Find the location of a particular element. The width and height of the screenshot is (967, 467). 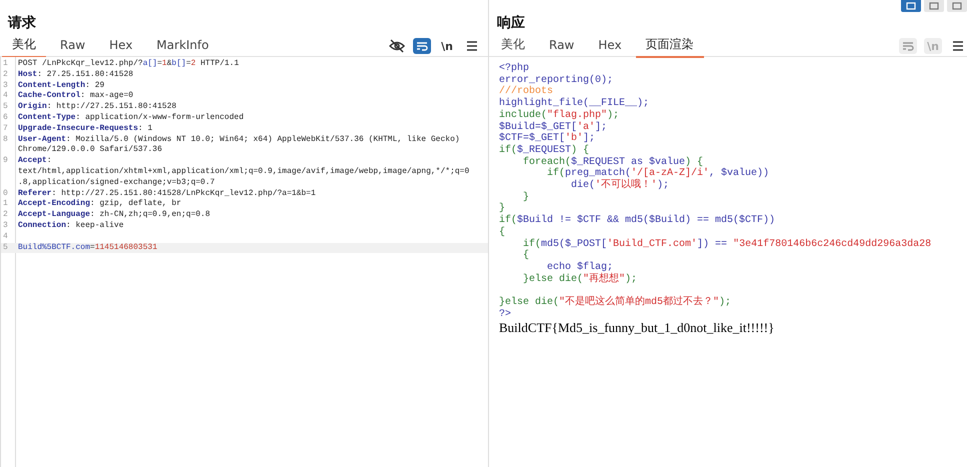

code-line: include("flag.php"); is located at coordinates (559, 115).